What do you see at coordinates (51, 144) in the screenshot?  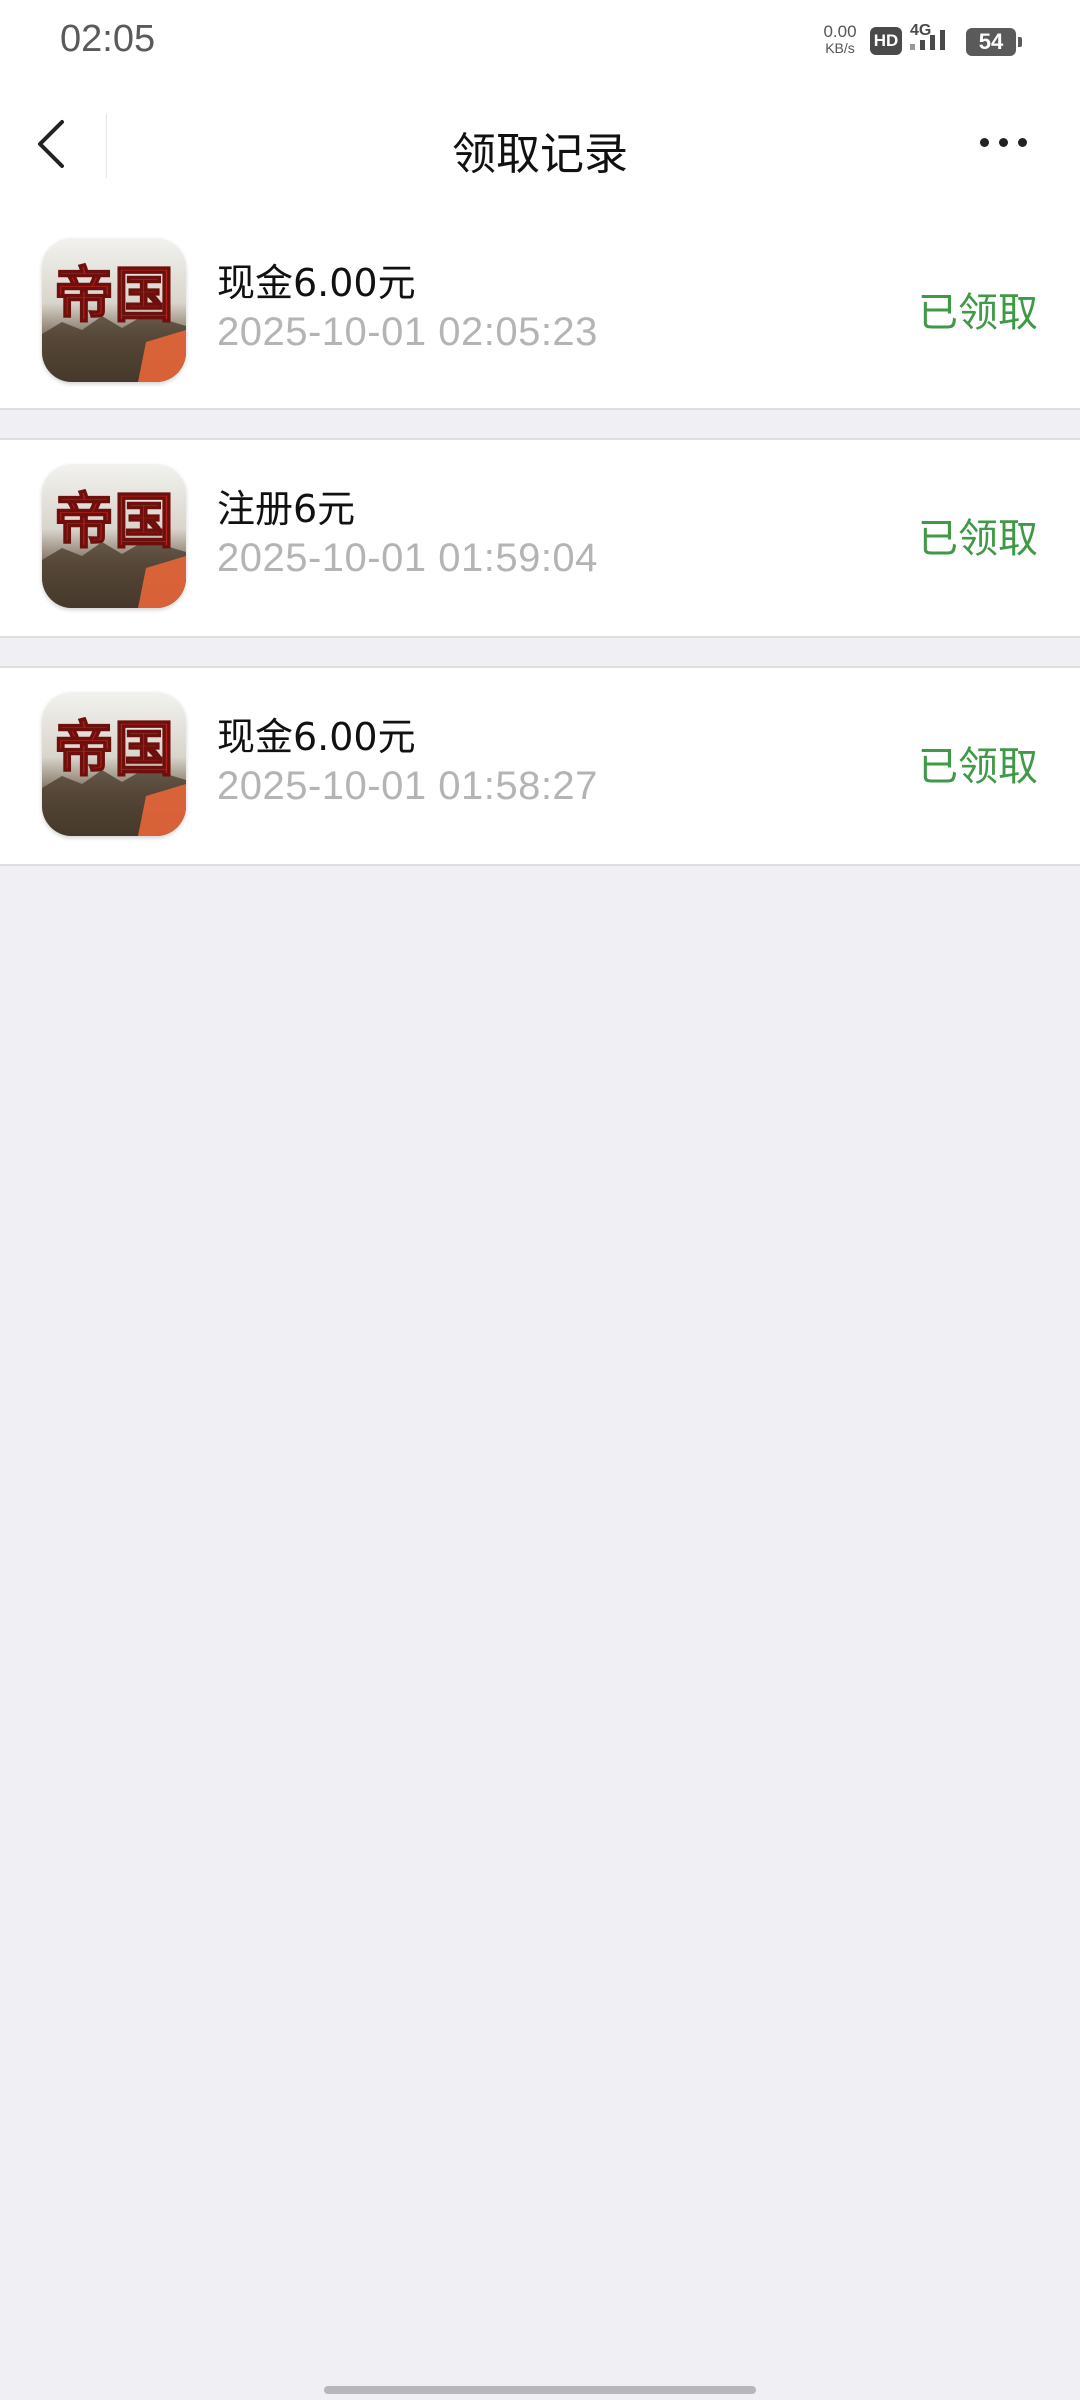 I see `chevron-left-icon` at bounding box center [51, 144].